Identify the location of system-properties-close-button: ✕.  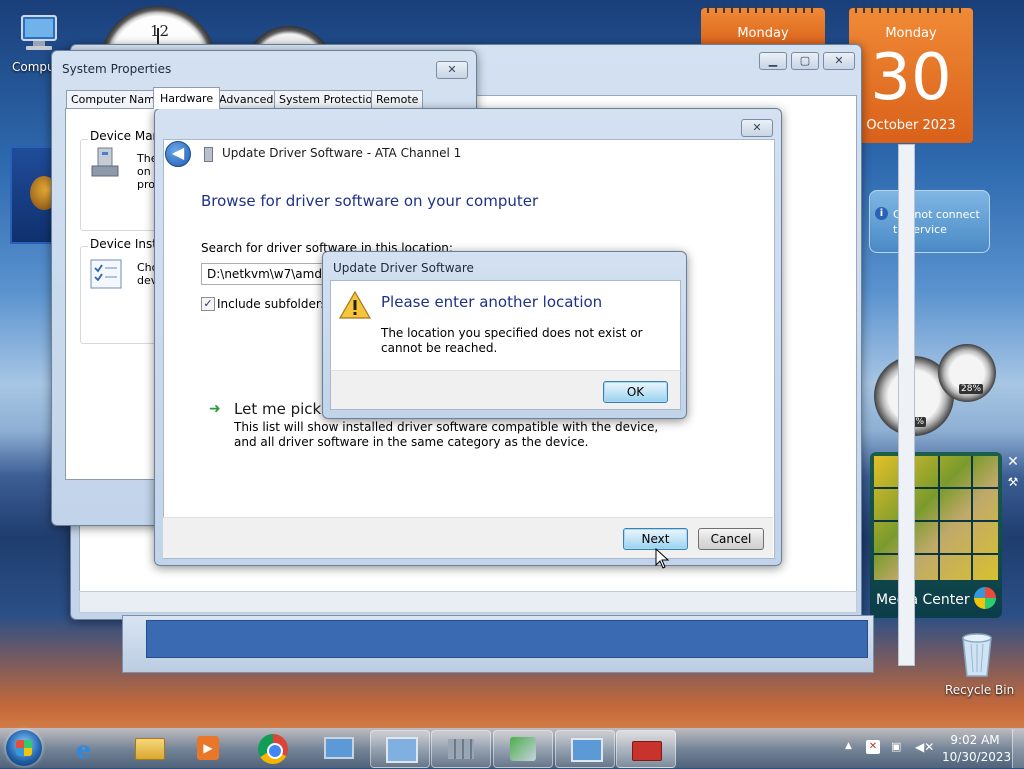
(452, 70).